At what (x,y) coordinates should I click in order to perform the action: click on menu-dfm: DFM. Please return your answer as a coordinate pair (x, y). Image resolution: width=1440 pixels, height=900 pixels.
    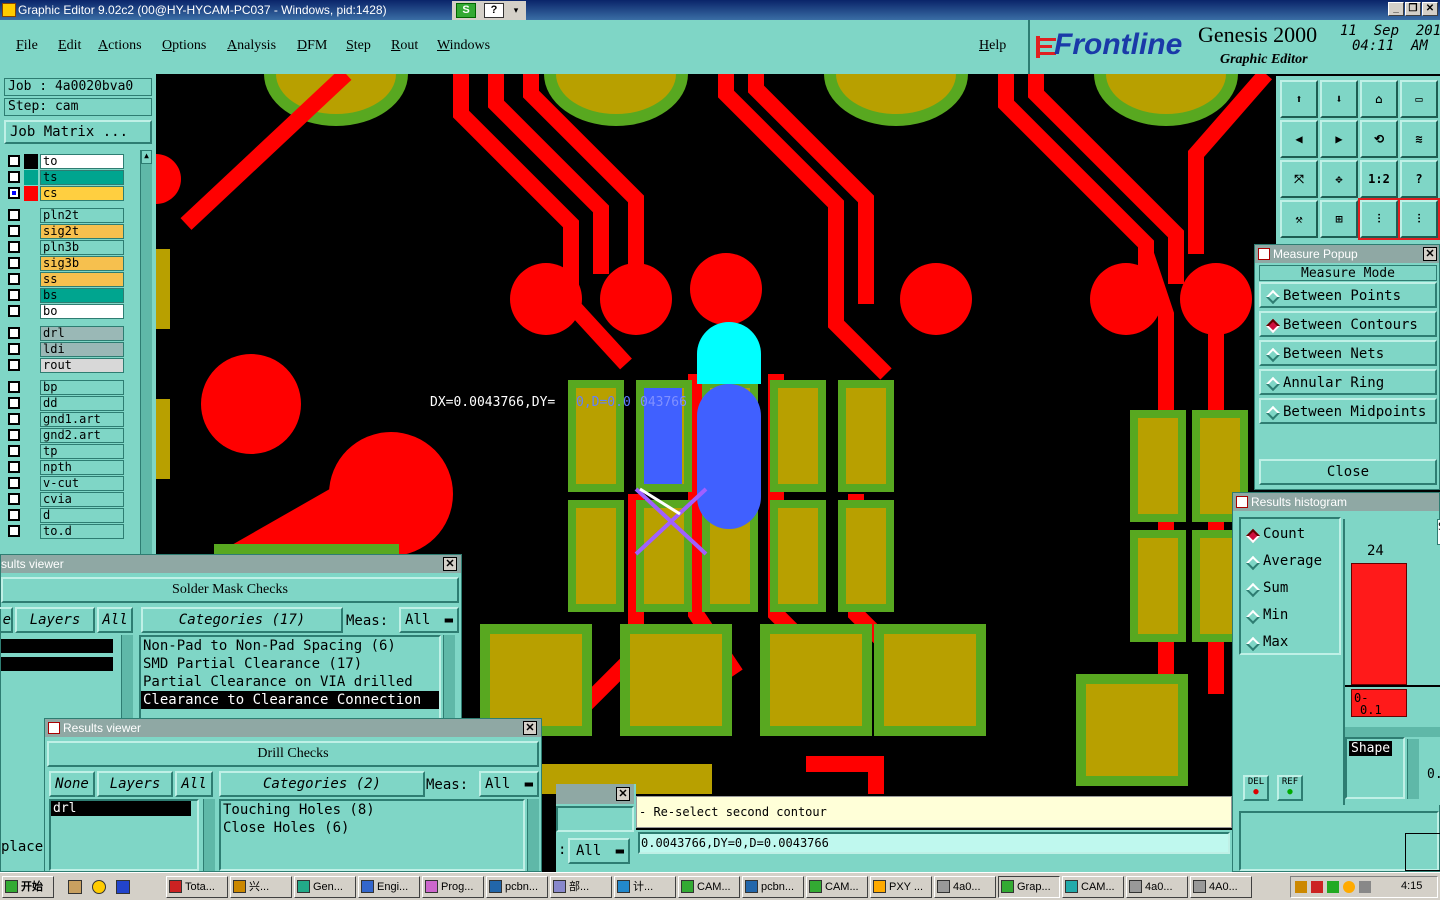
    Looking at the image, I should click on (312, 46).